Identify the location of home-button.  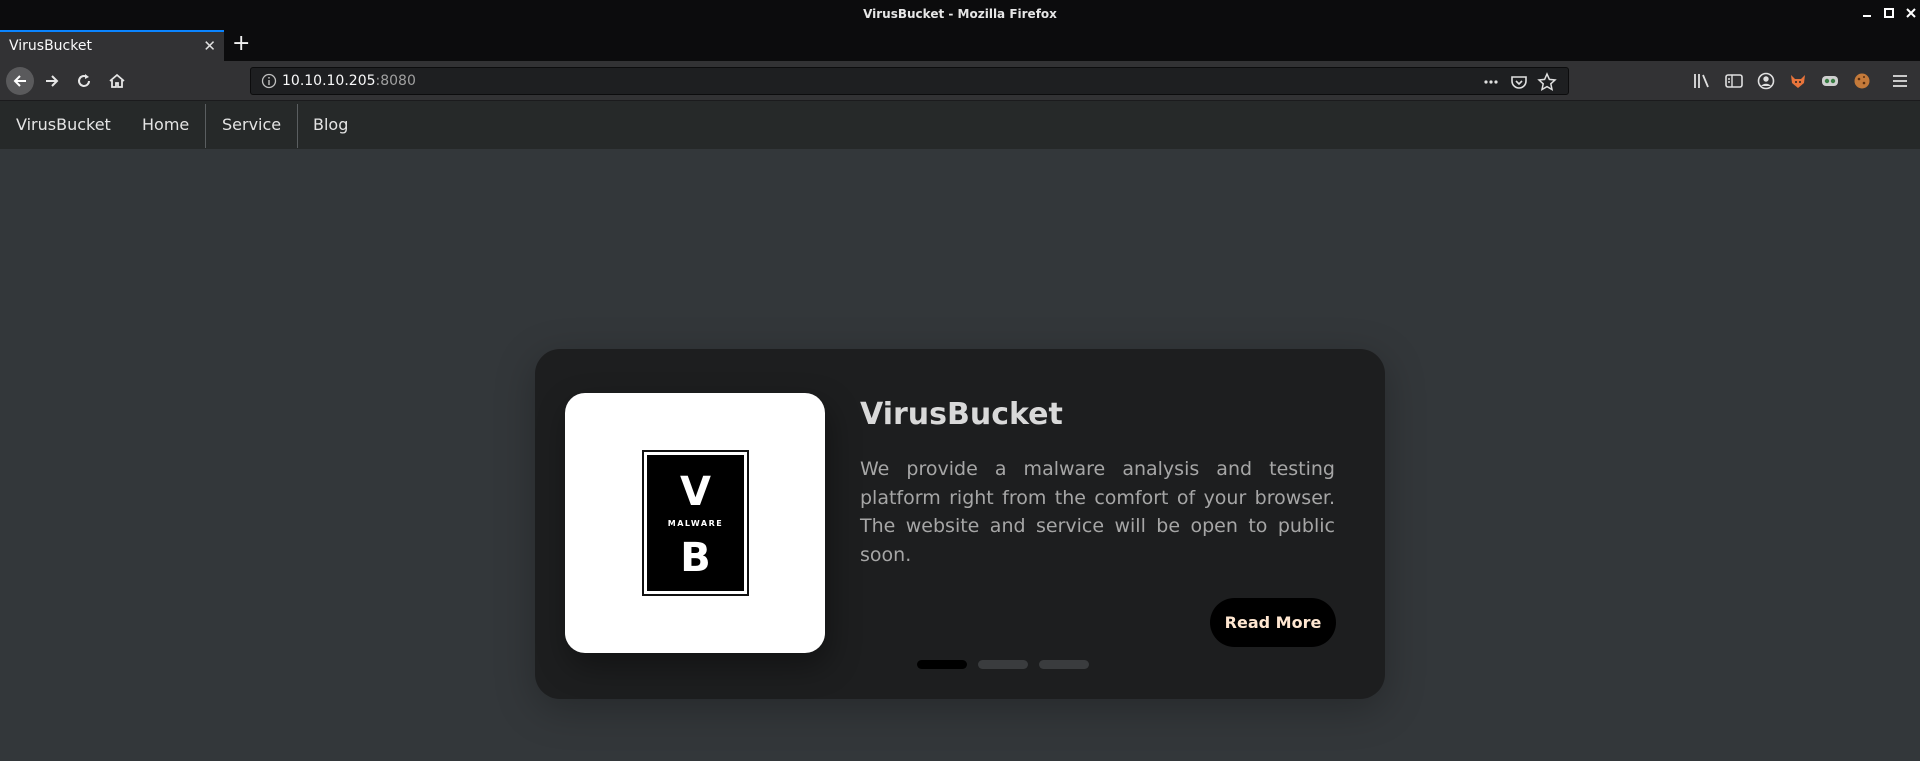
(117, 81).